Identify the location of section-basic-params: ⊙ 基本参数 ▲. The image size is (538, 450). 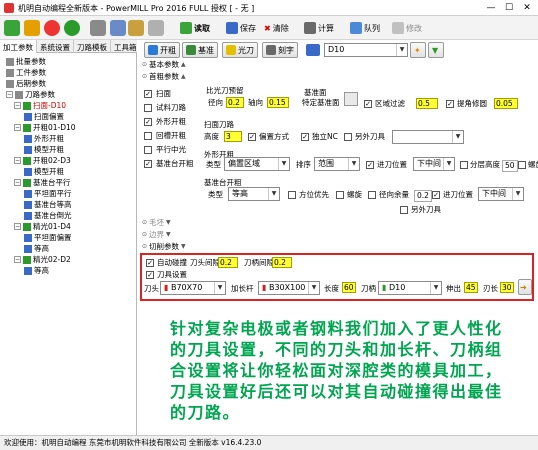
(164, 65).